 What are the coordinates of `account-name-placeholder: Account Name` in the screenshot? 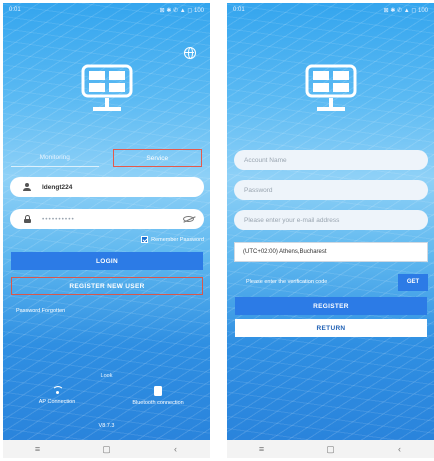 It's located at (265, 160).